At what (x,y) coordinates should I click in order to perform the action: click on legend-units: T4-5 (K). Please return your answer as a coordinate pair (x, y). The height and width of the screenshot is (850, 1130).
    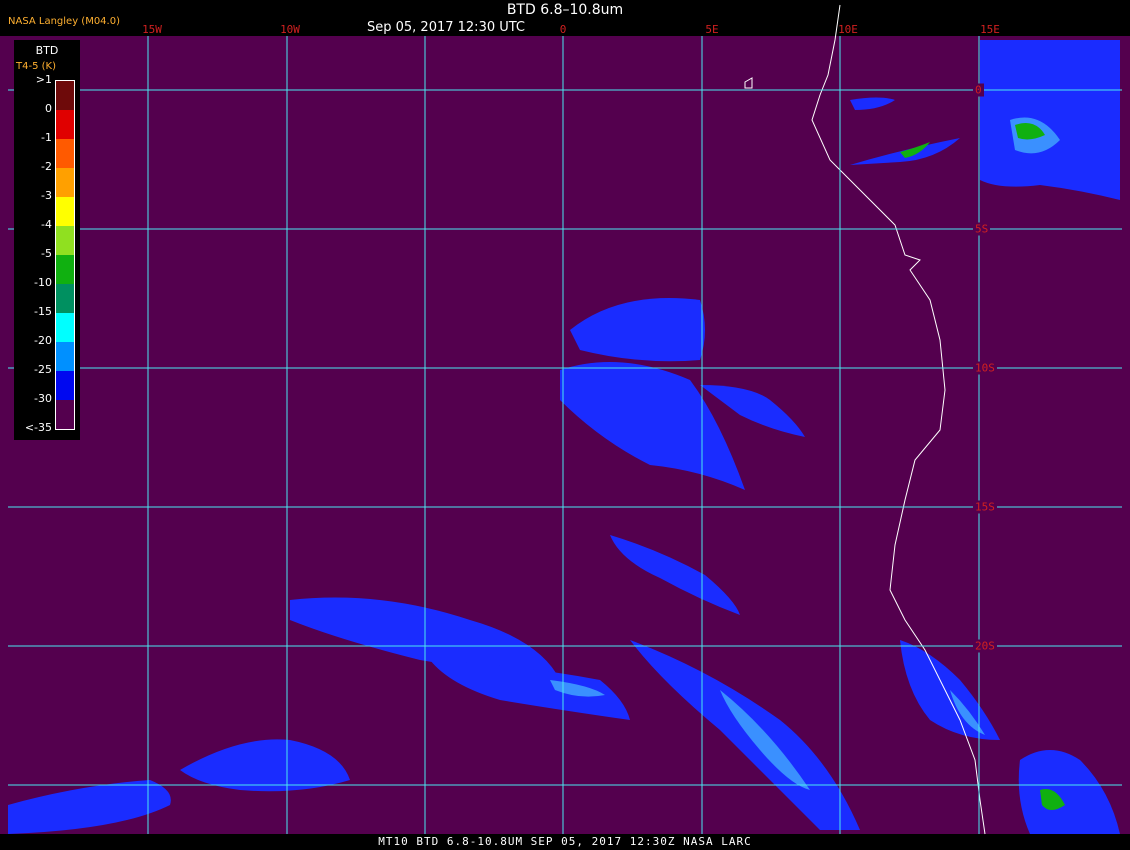
    Looking at the image, I should click on (36, 66).